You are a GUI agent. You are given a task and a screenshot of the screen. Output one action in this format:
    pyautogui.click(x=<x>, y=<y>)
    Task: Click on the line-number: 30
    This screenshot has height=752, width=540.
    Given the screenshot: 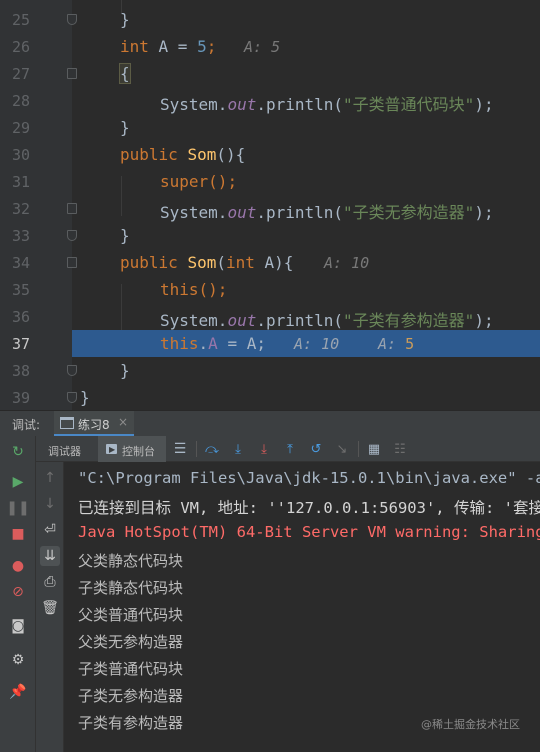 What is the action you would take?
    pyautogui.click(x=20, y=155)
    